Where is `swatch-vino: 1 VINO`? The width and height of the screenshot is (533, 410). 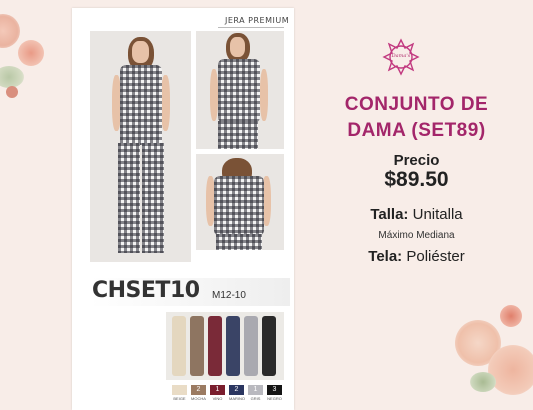
swatch-vino: 1 VINO is located at coordinates (217, 393).